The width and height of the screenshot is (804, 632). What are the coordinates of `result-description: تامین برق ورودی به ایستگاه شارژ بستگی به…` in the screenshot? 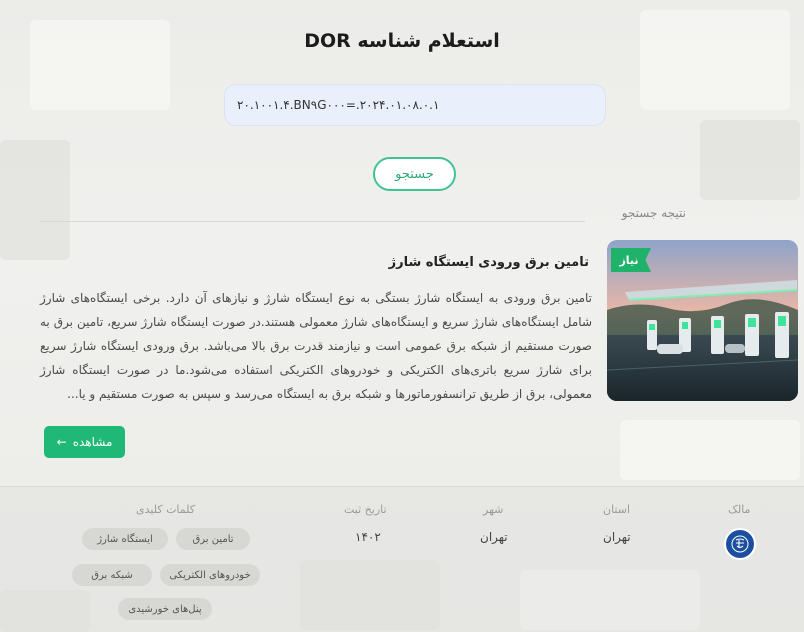 It's located at (316, 346).